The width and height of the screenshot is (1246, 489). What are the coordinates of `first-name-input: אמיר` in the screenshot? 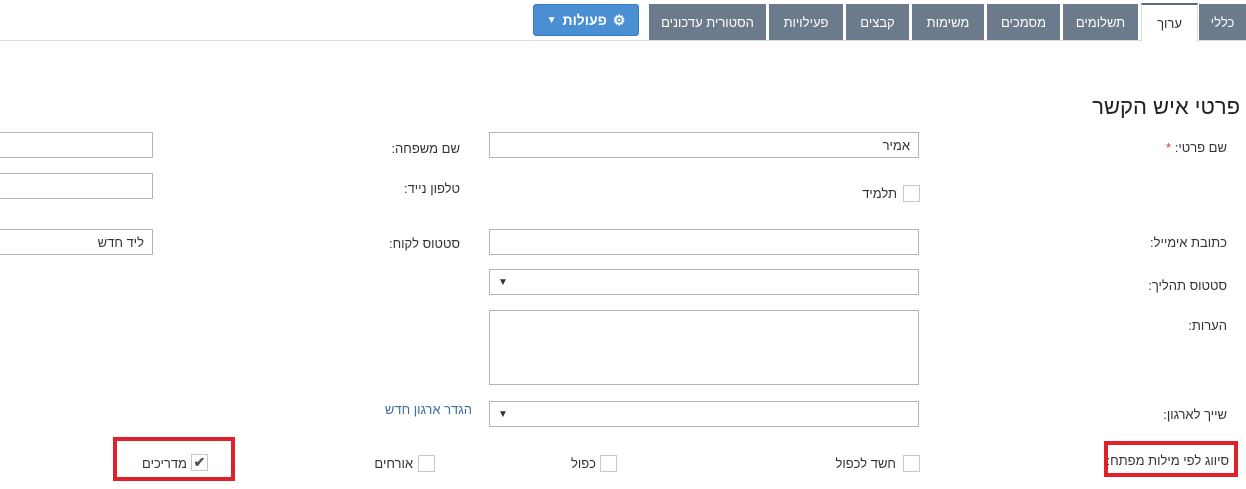 It's located at (704, 145).